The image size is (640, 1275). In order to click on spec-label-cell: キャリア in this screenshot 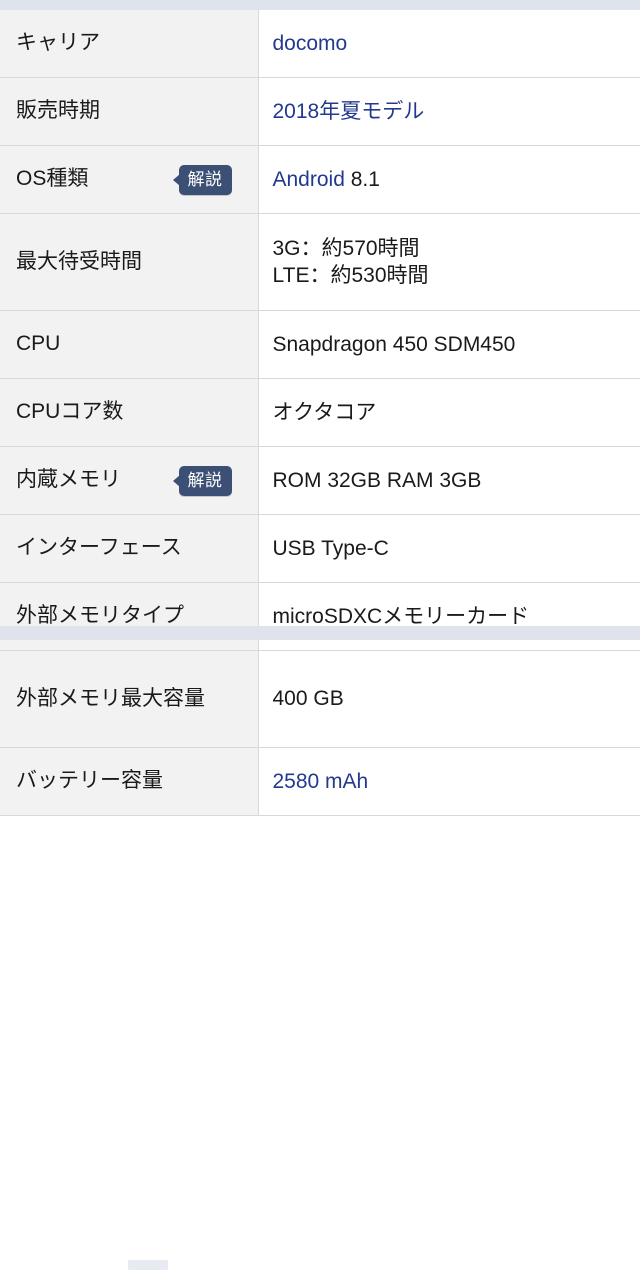, I will do `click(129, 44)`.